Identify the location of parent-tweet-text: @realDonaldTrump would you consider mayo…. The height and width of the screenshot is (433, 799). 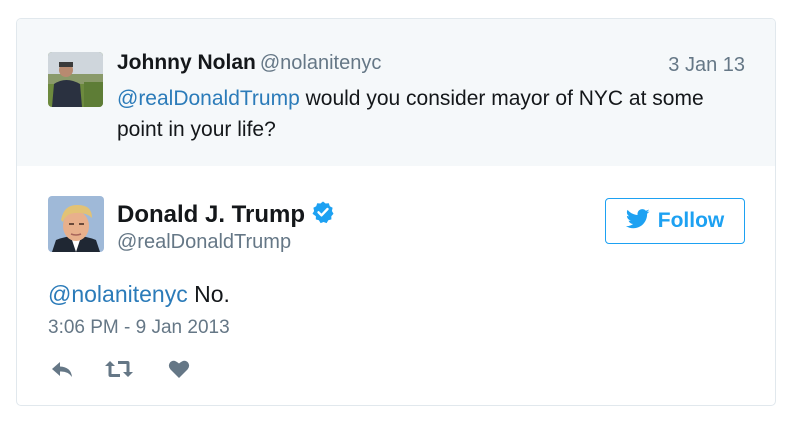
(427, 114).